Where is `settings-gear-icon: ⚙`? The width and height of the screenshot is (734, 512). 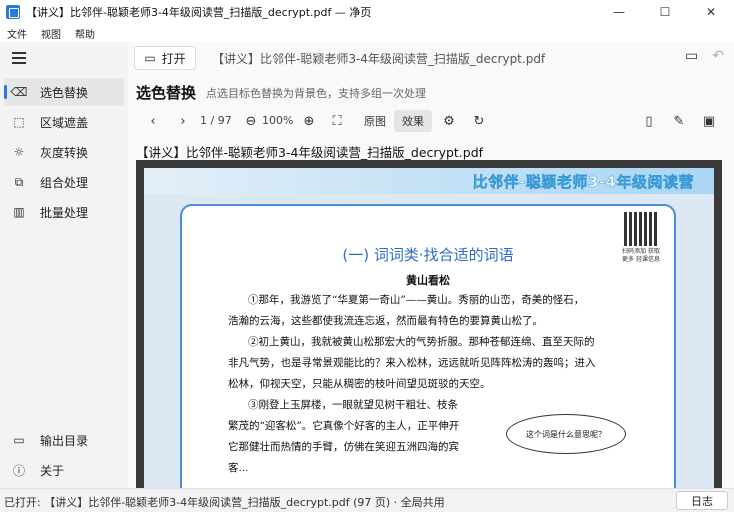 settings-gear-icon: ⚙ is located at coordinates (449, 121).